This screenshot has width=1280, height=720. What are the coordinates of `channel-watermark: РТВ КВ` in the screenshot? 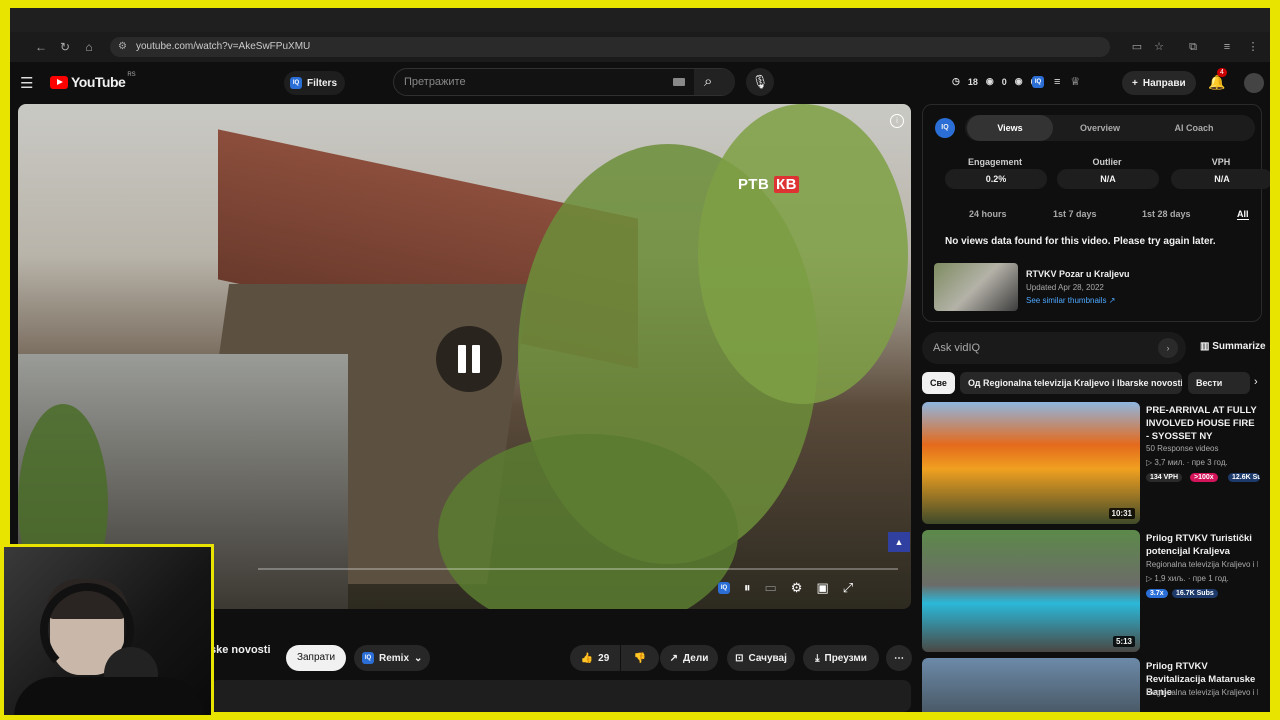 It's located at (768, 184).